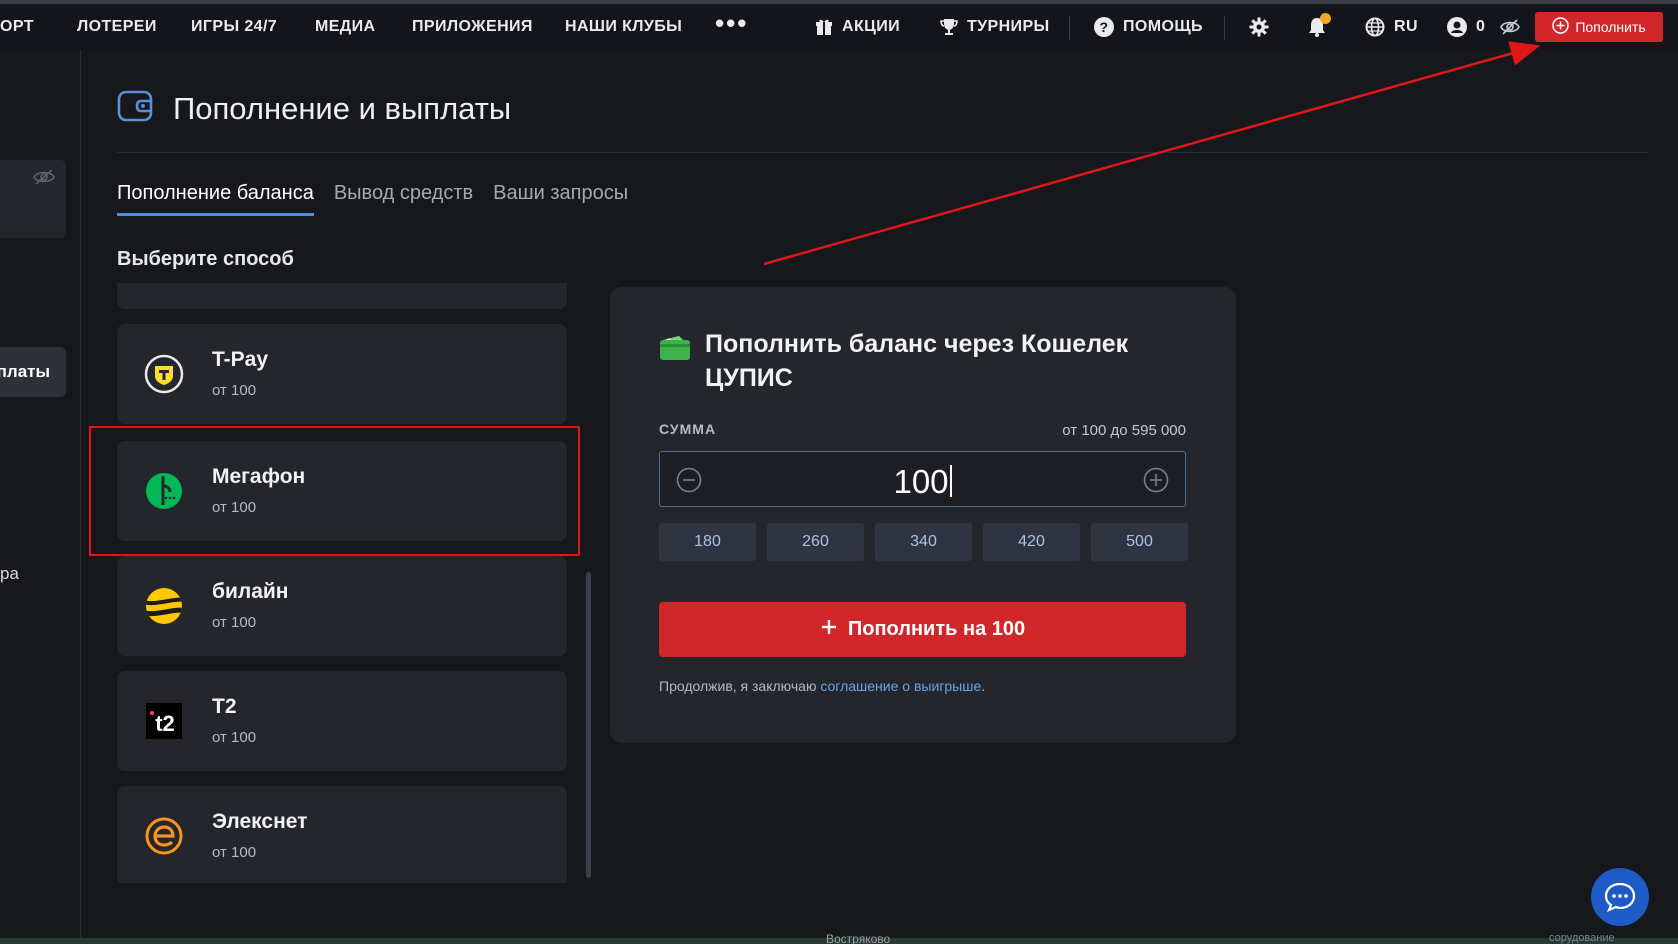 Image resolution: width=1678 pixels, height=944 pixels. I want to click on notifications-button, so click(1319, 27).